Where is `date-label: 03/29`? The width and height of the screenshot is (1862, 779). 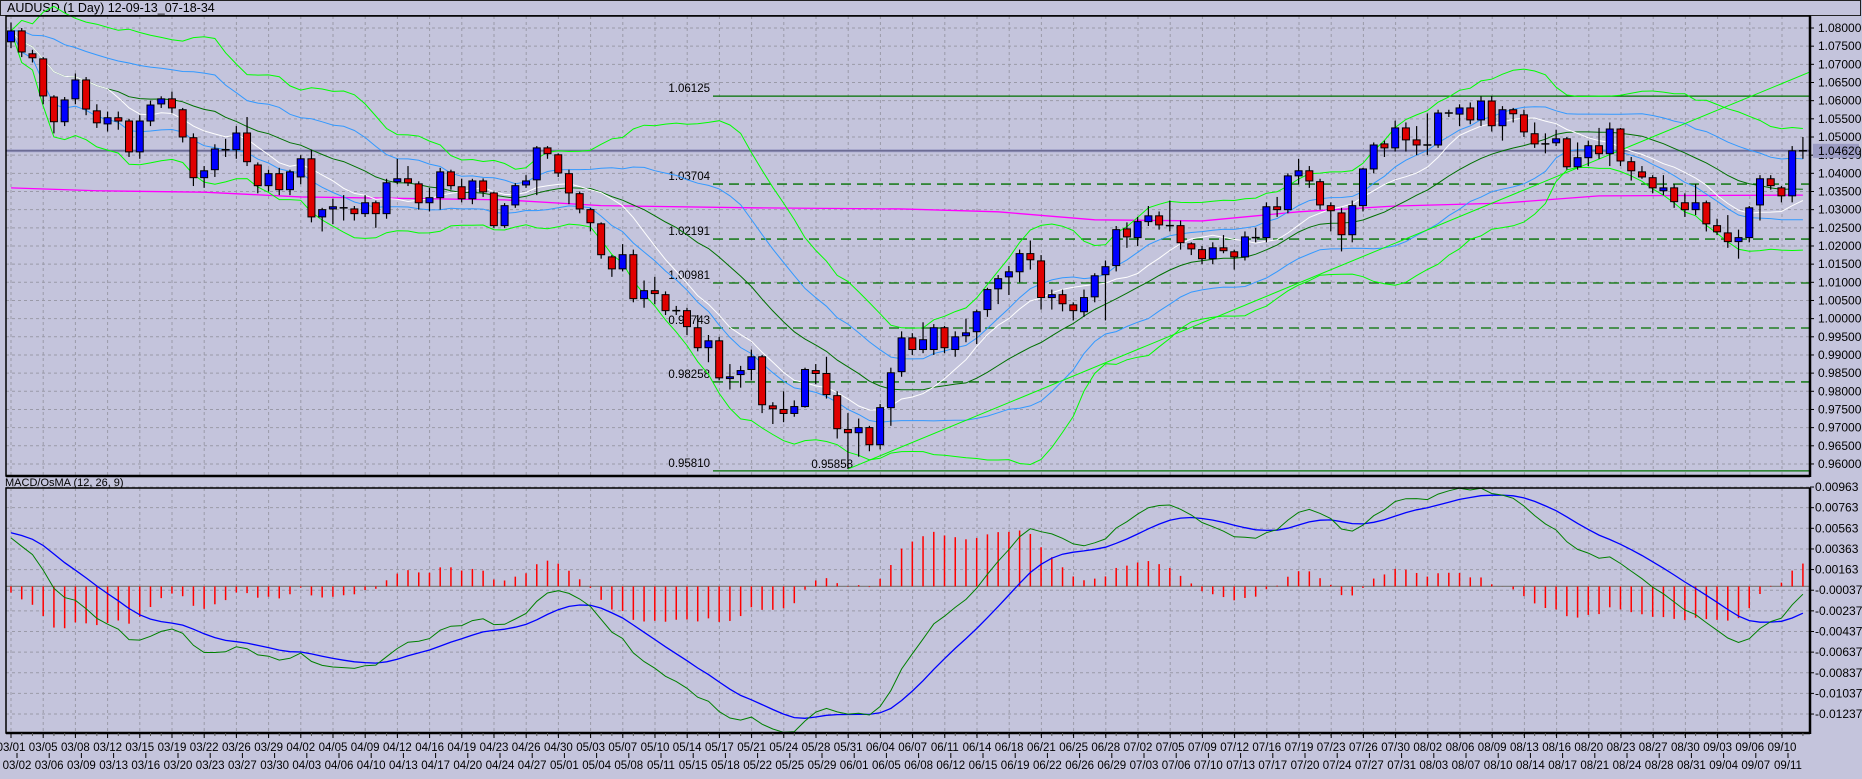 date-label: 03/29 is located at coordinates (268, 748).